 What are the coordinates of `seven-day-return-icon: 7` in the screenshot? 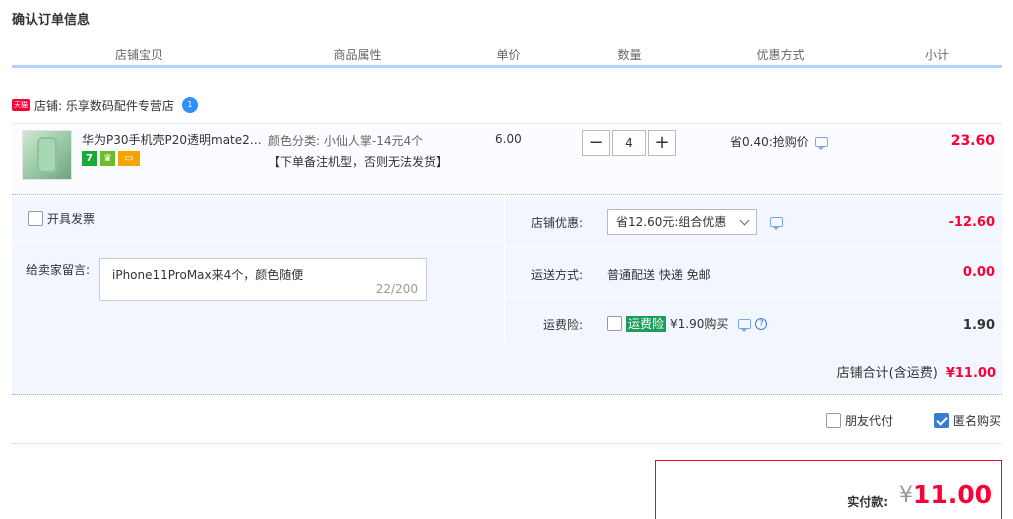 It's located at (89, 158).